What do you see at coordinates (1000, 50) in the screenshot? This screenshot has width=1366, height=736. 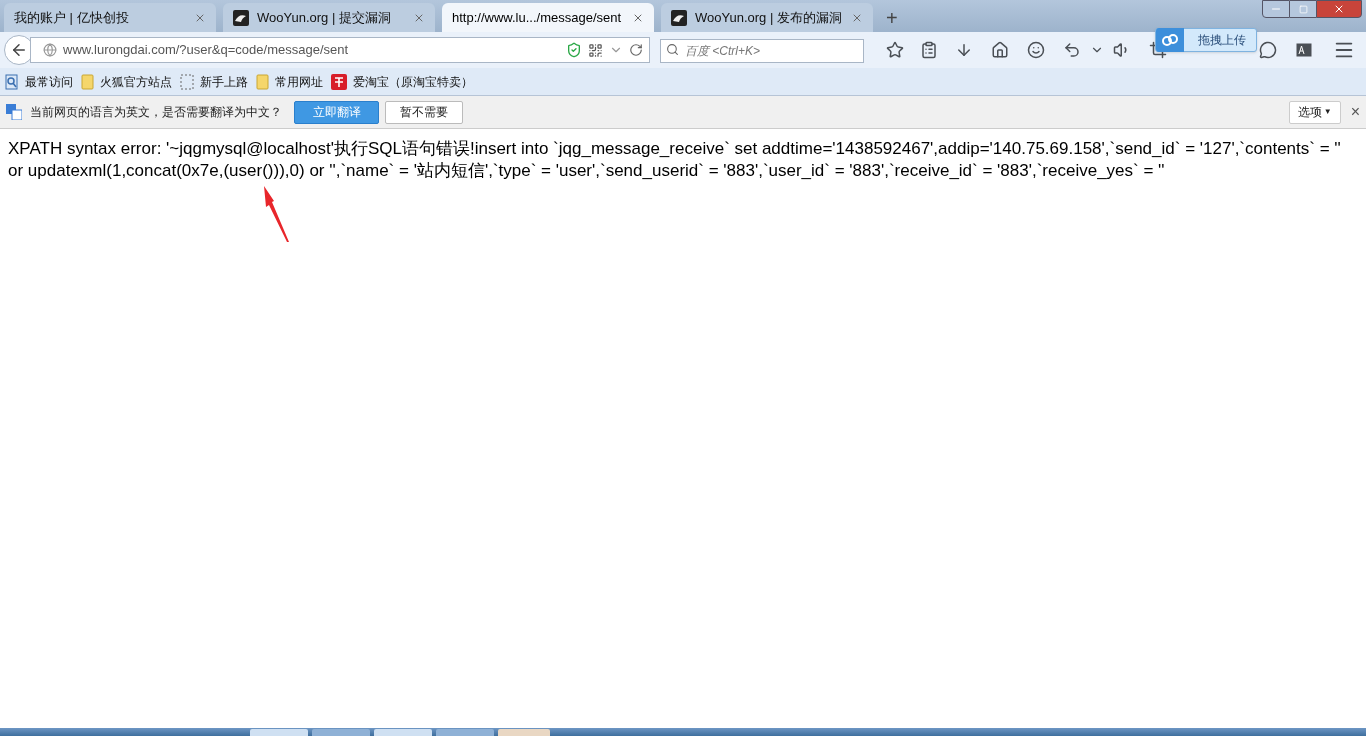 I see `home-icon` at bounding box center [1000, 50].